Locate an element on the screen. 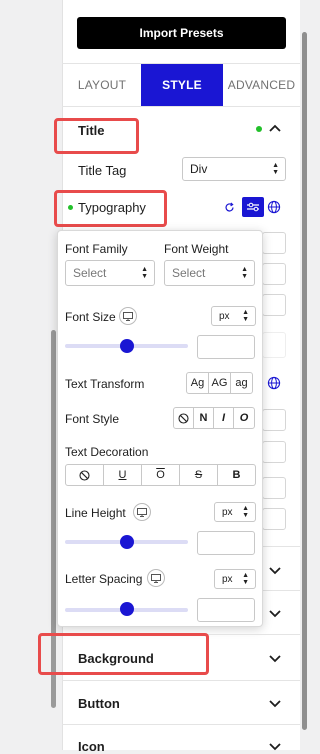 This screenshot has width=320, height=754. line-height-input is located at coordinates (226, 543).